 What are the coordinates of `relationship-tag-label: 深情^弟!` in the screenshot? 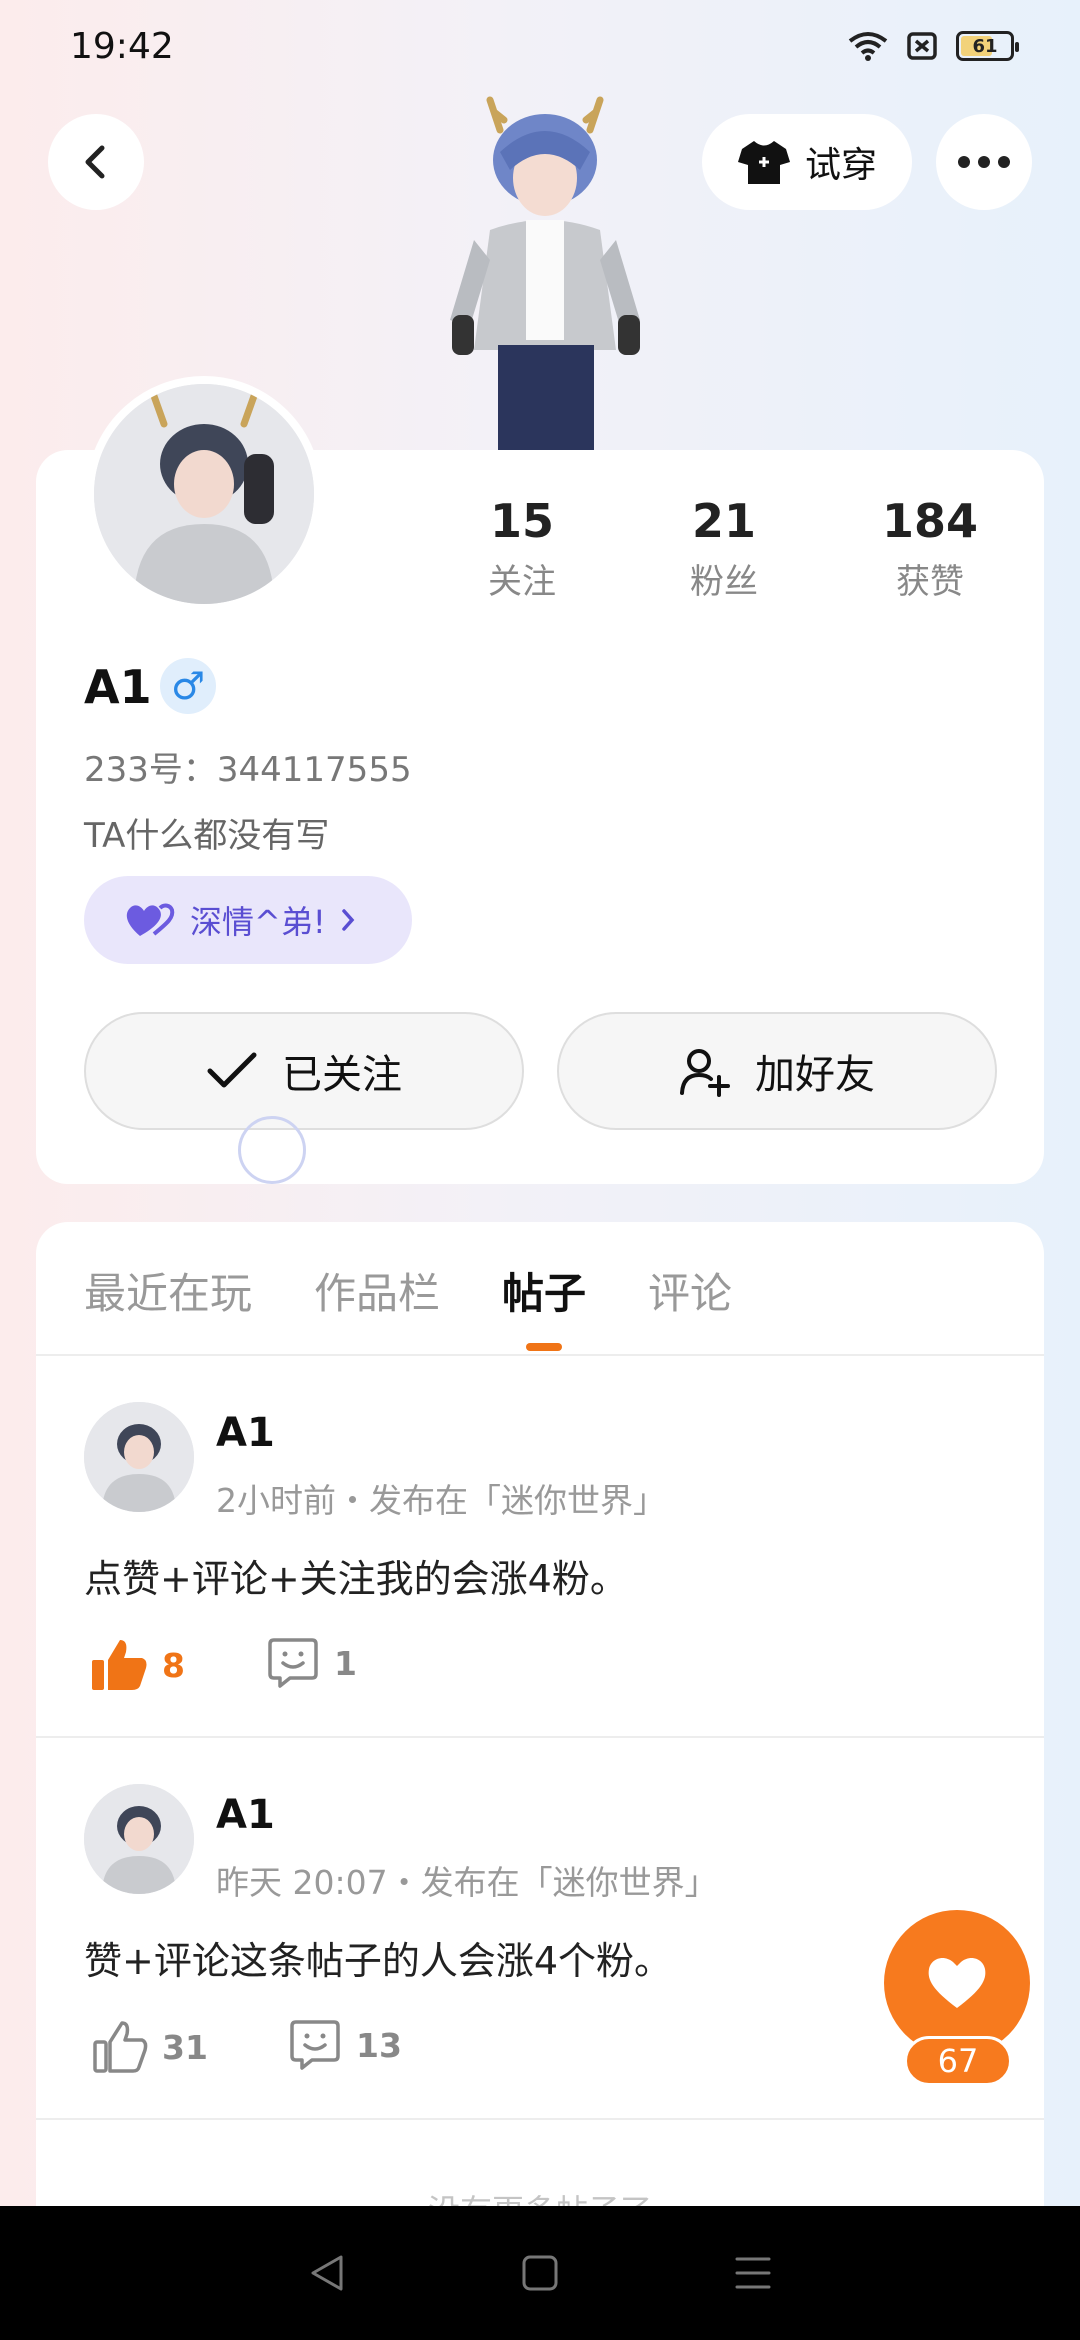 It's located at (258, 922).